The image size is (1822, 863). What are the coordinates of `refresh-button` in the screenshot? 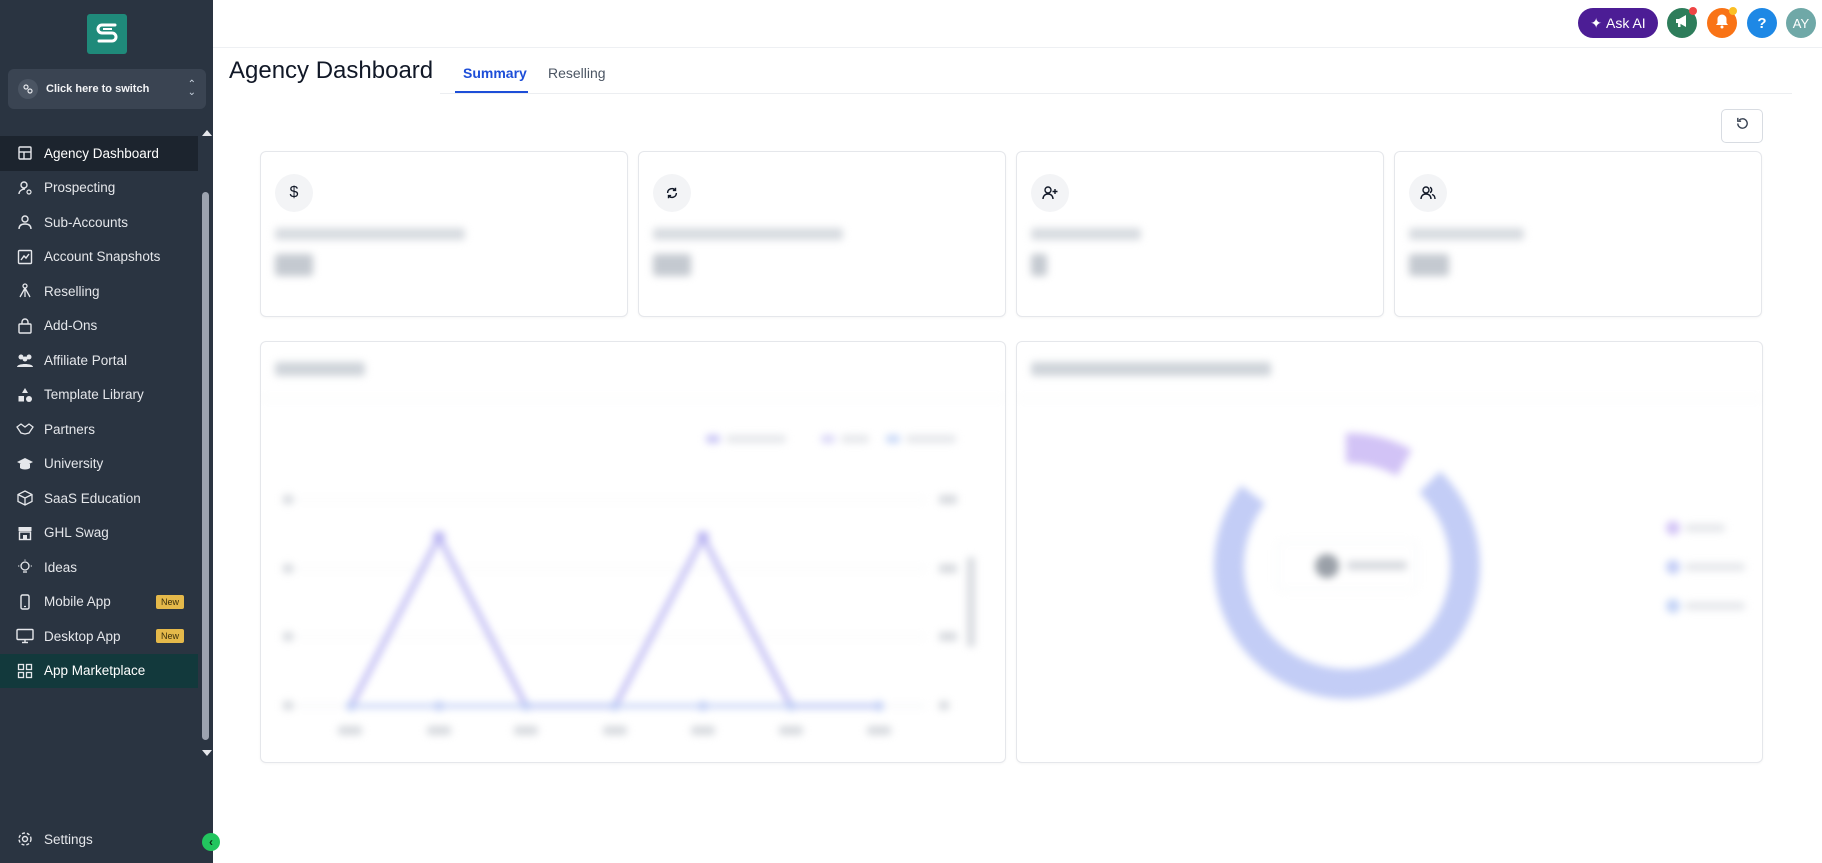 It's located at (1742, 126).